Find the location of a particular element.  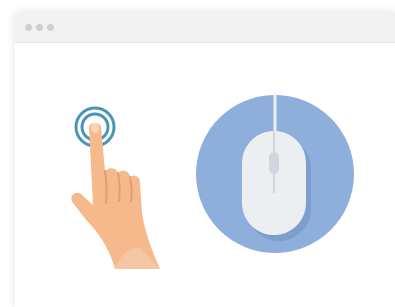

hand-tap-icon is located at coordinates (115, 187).